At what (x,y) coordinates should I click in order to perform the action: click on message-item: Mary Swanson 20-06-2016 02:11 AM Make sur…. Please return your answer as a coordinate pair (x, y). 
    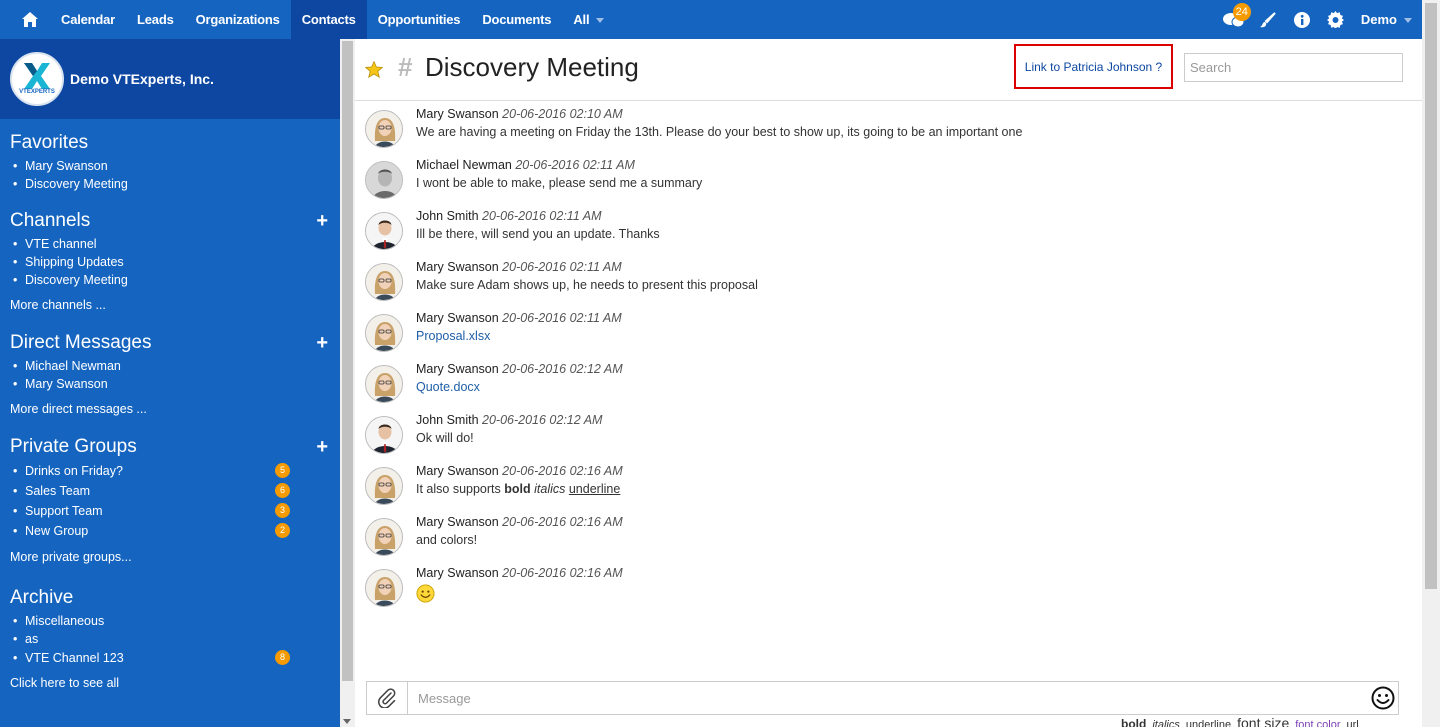
    Looking at the image, I should click on (885, 280).